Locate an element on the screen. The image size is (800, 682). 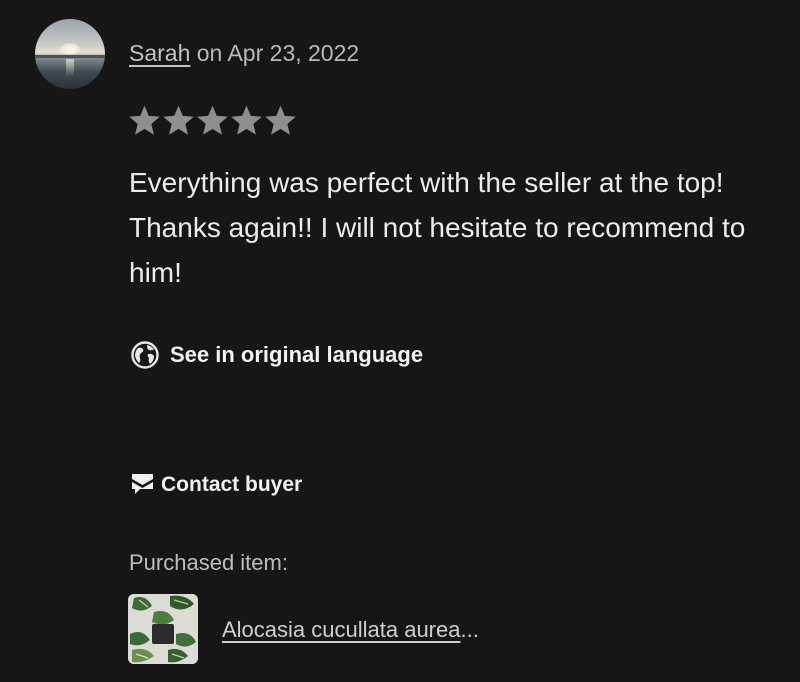
purchased-item-title: Alocasia cucullata aurea is located at coordinates (341, 629).